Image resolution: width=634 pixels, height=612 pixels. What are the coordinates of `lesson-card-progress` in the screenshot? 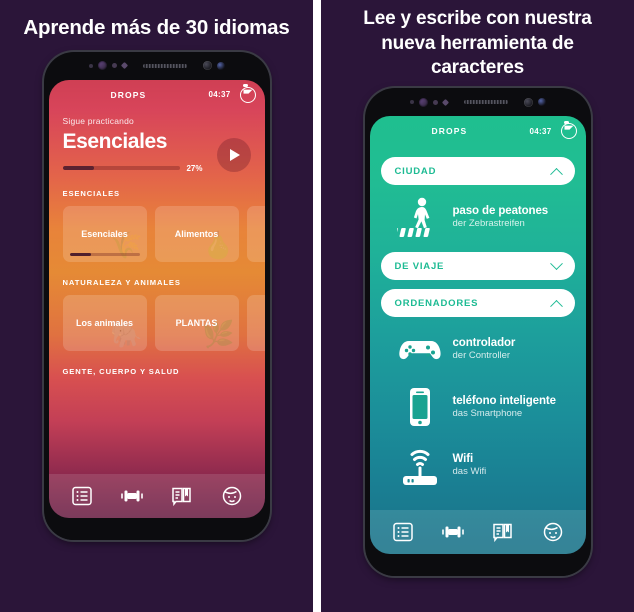 It's located at (104, 254).